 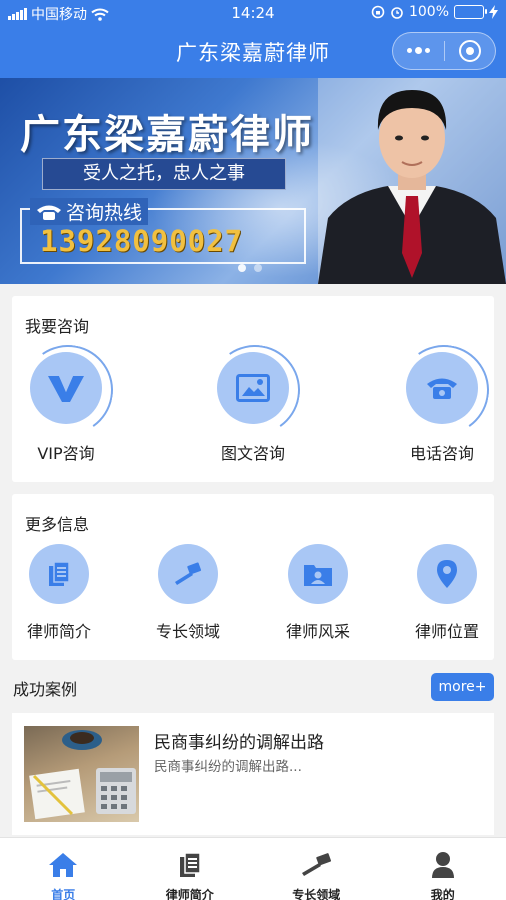 What do you see at coordinates (142, 241) in the screenshot?
I see `hotline-number: 13928090027` at bounding box center [142, 241].